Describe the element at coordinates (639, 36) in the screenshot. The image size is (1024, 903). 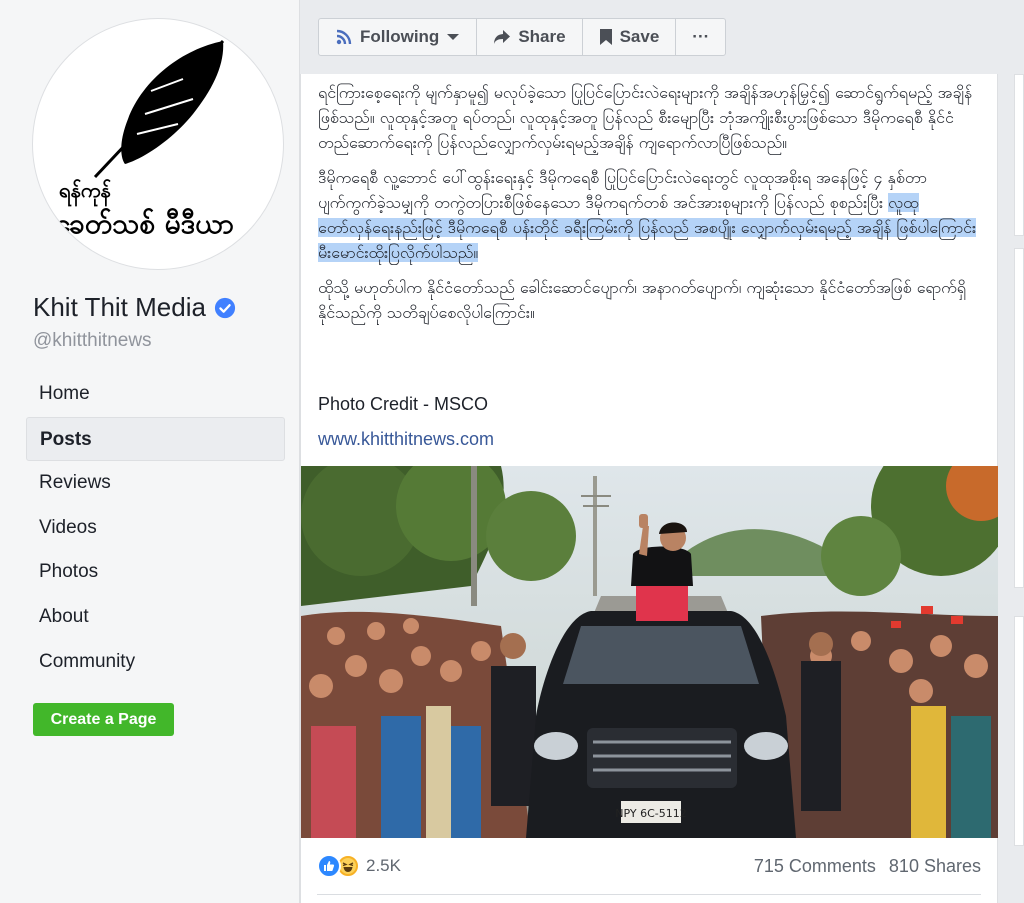
I see `save-label: Save` at that location.